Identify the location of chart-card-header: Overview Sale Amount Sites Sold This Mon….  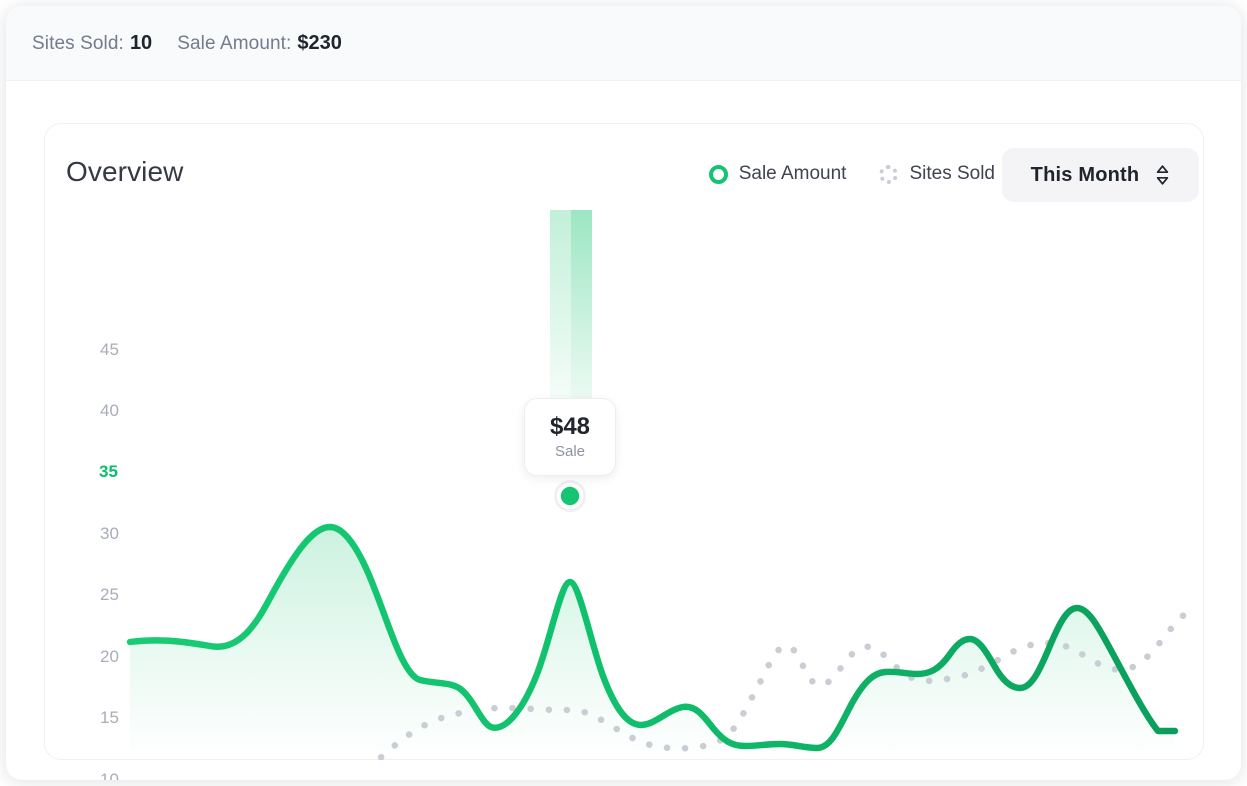
(624, 174).